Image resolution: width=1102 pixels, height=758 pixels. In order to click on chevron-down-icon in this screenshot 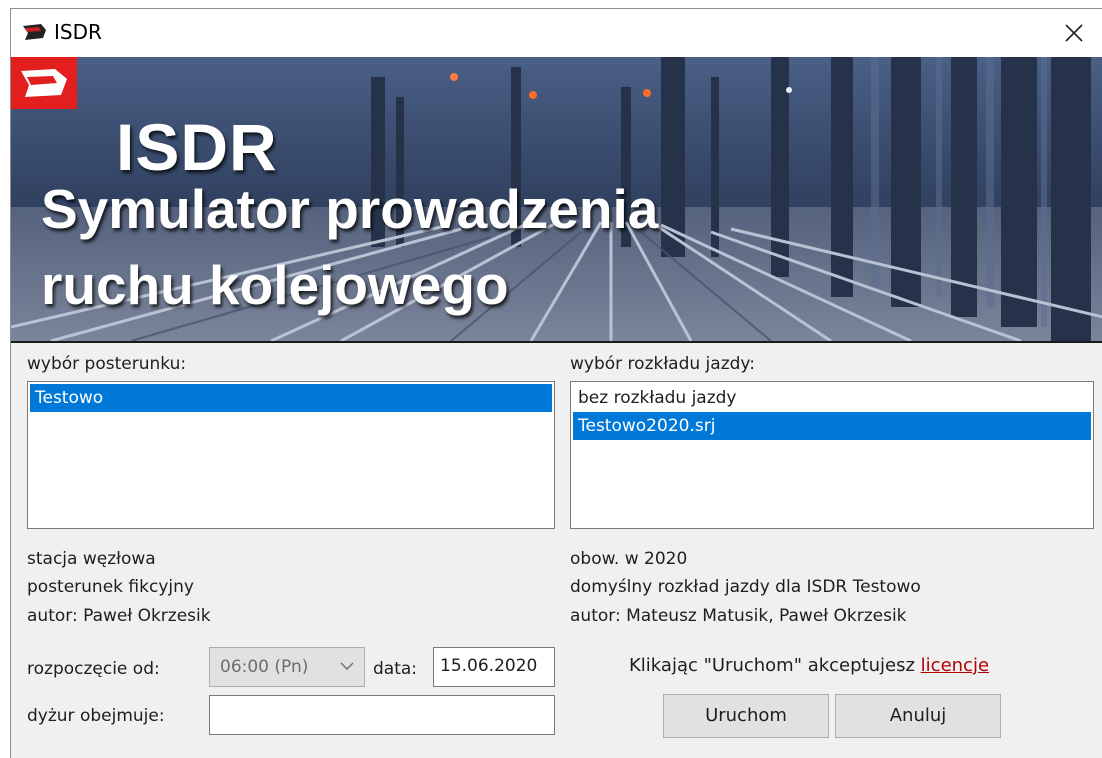, I will do `click(347, 666)`.